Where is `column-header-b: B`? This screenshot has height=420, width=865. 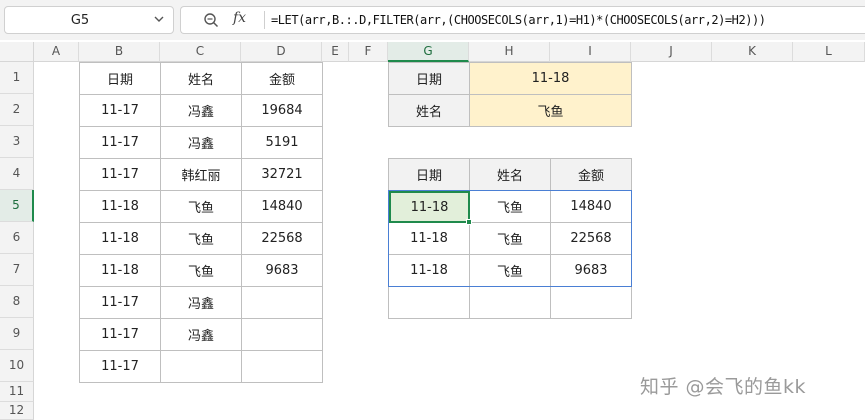
column-header-b: B is located at coordinates (119, 52).